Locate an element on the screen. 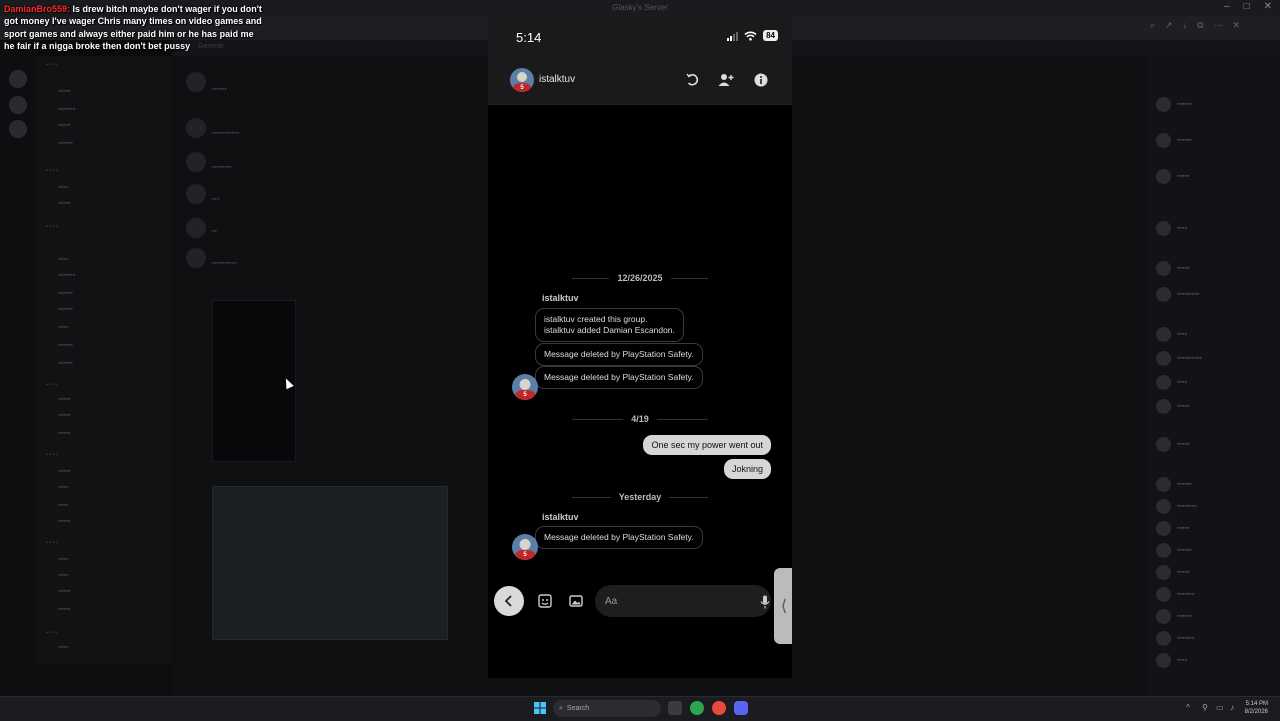 The image size is (1280, 721). member-row: ▪▪▪▪▪▪▪▪▪▪ is located at coordinates (1179, 358).